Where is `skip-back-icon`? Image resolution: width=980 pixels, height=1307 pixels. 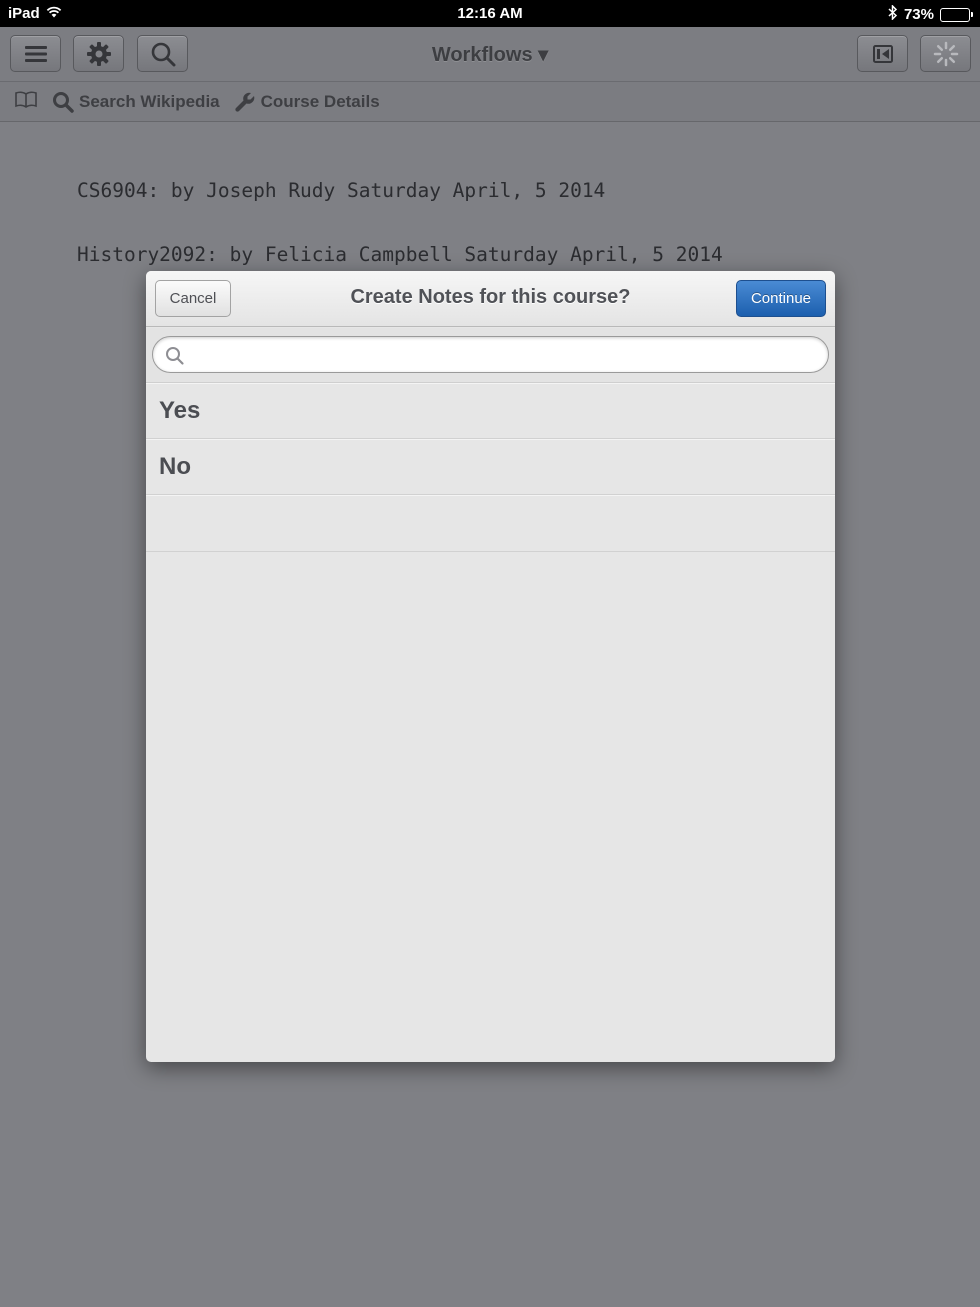 skip-back-icon is located at coordinates (882, 53).